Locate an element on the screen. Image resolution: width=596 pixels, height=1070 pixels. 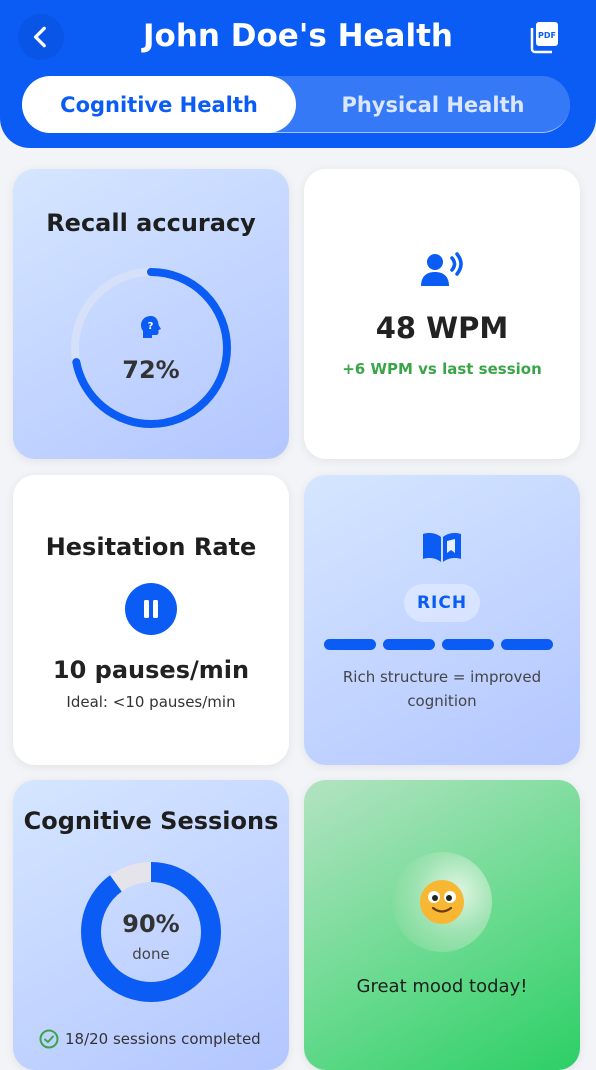
sentence-structure-card: RICH Rich structure = improved cognition is located at coordinates (442, 620).